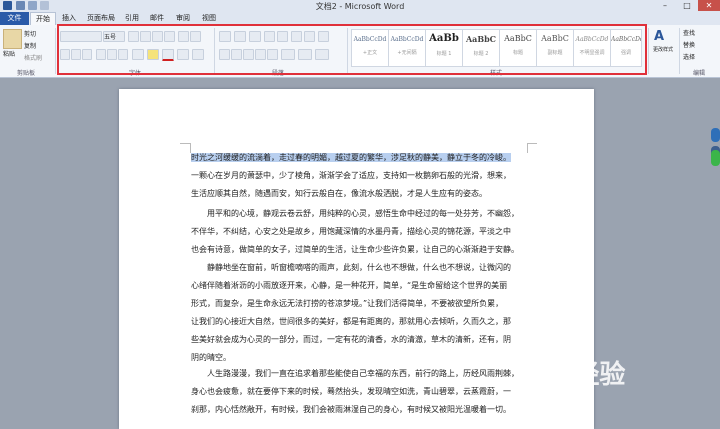 The image size is (720, 429). What do you see at coordinates (698, 73) in the screenshot?
I see `editing-group-label: 编辑` at bounding box center [698, 73].